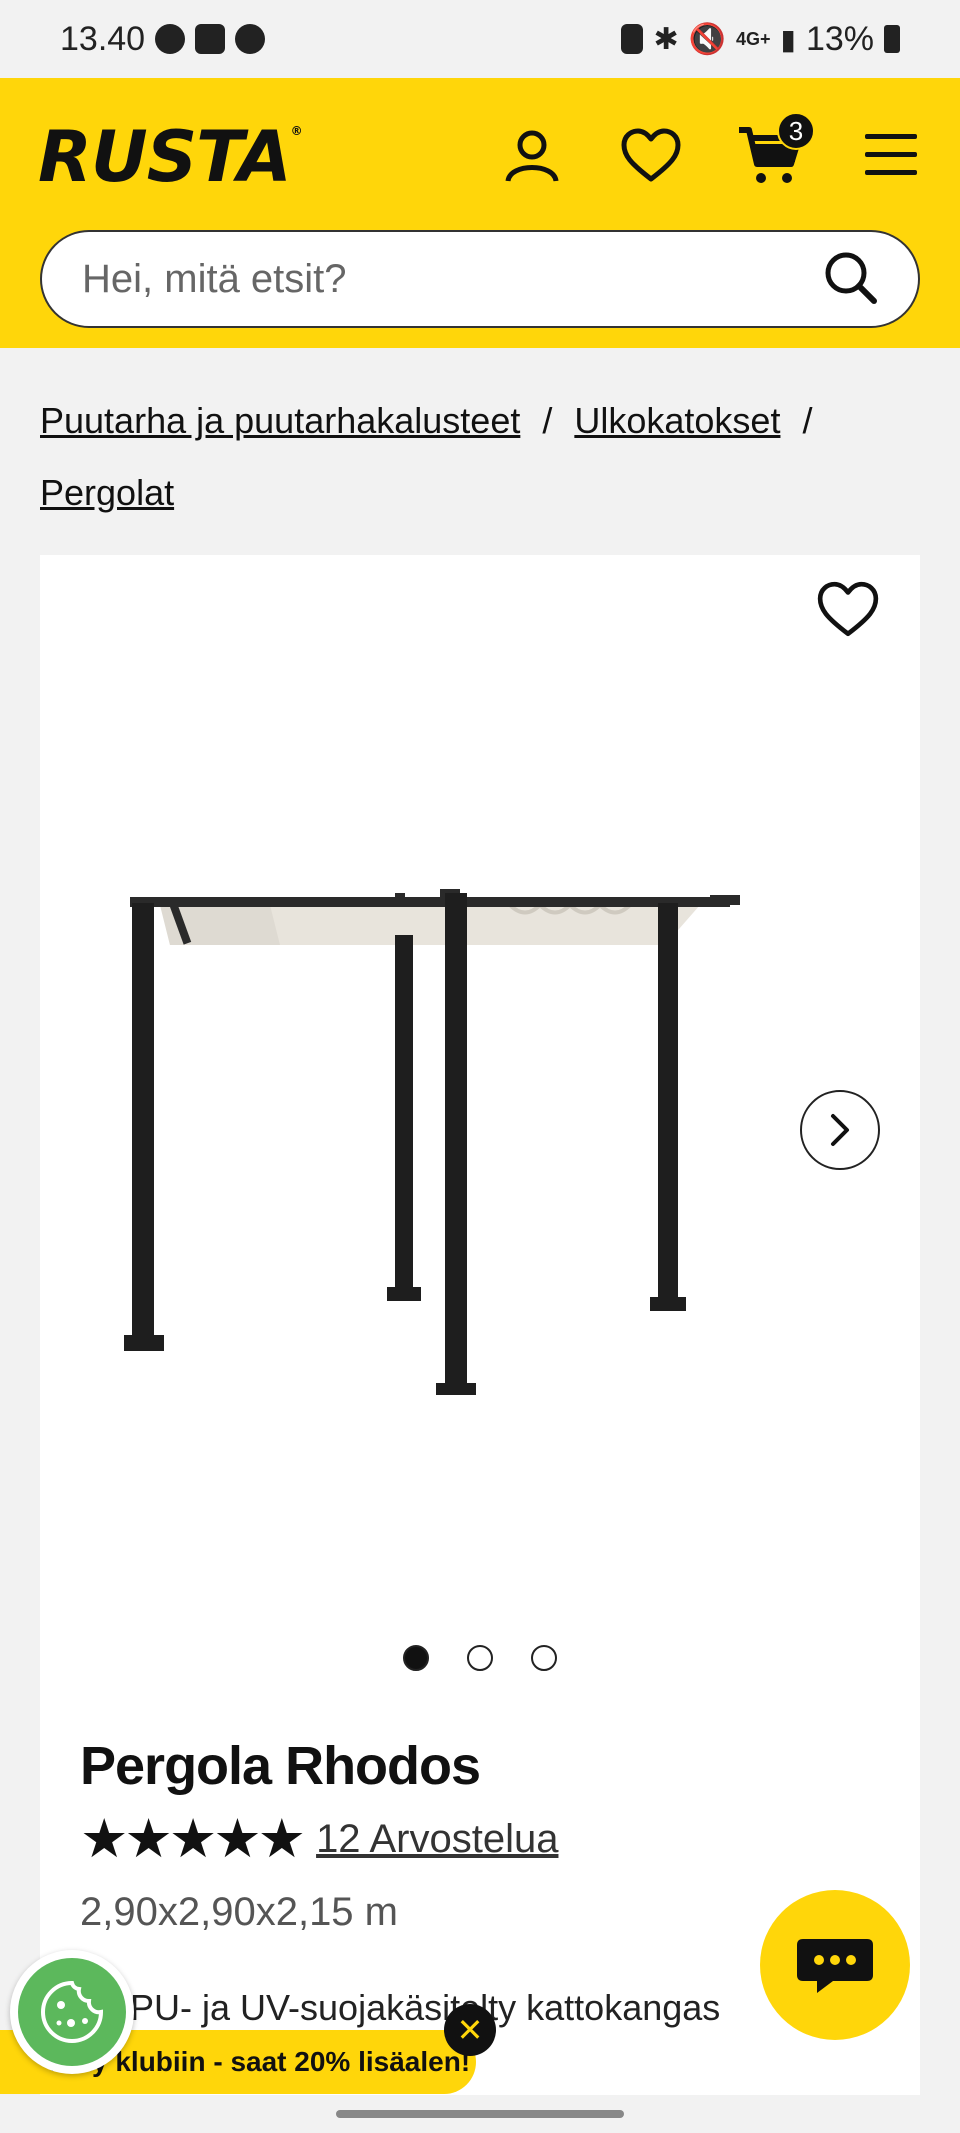  Describe the element at coordinates (891, 155) in the screenshot. I see `menu-icon` at that location.